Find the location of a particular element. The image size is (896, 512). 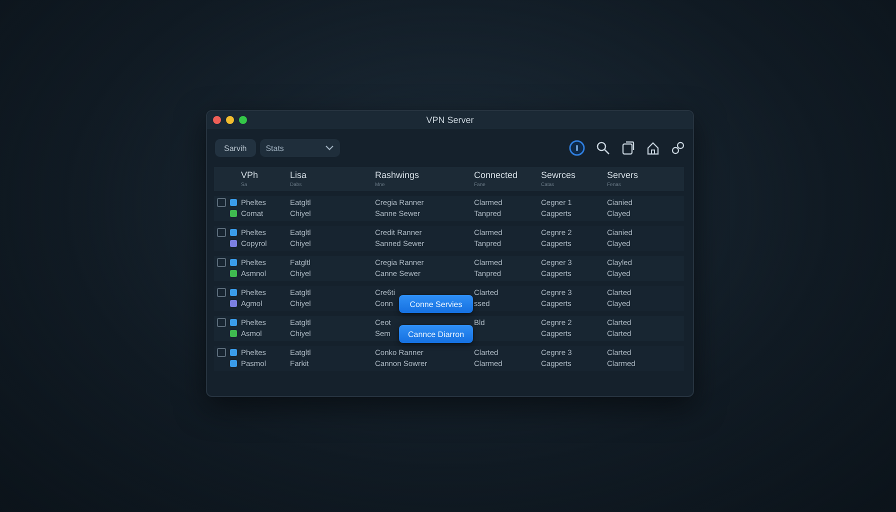

link-icon is located at coordinates (678, 148).